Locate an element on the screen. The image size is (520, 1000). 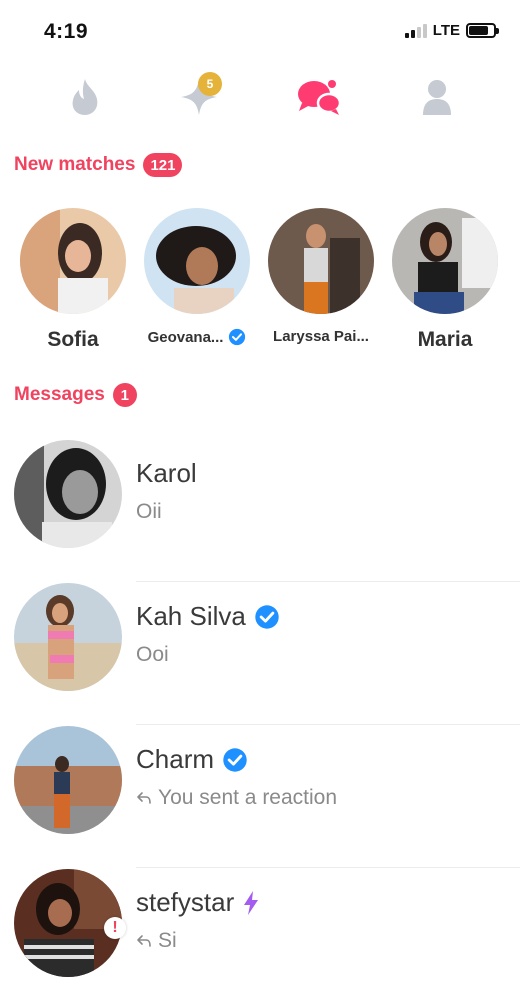
nav-tab-profile is located at coordinates (437, 97).